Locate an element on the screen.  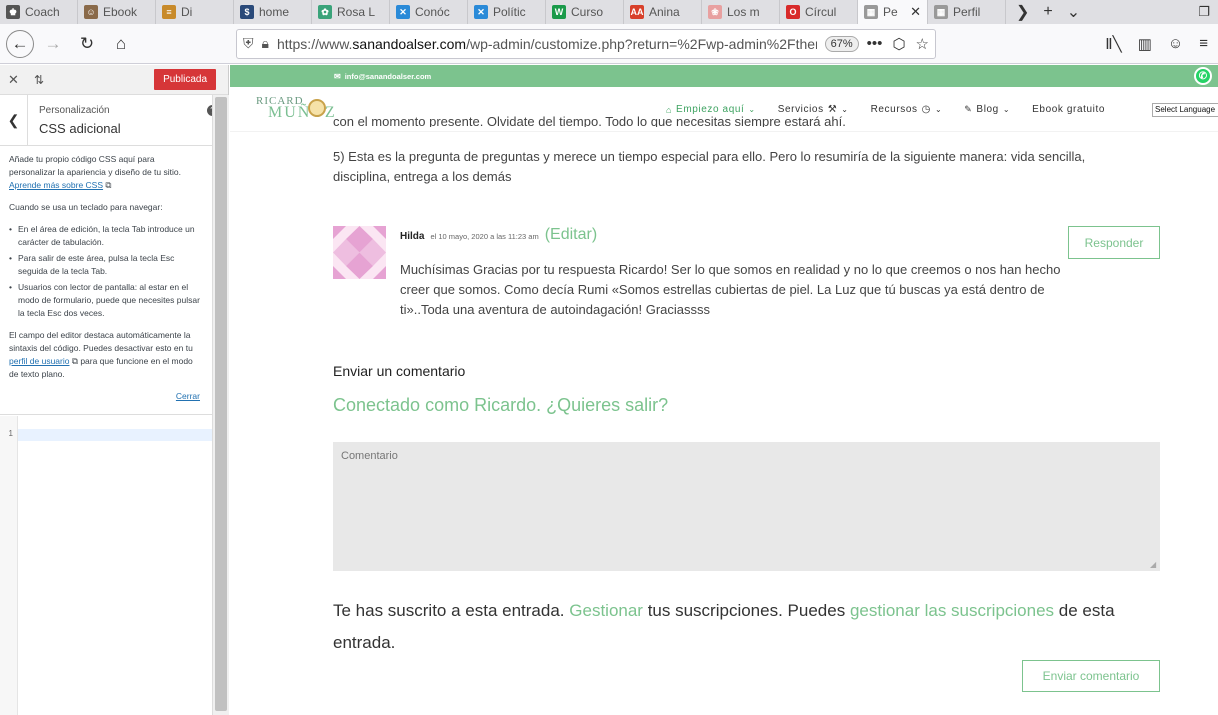
browser-tab: ▦ Perfil is located at coordinates (967, 12).